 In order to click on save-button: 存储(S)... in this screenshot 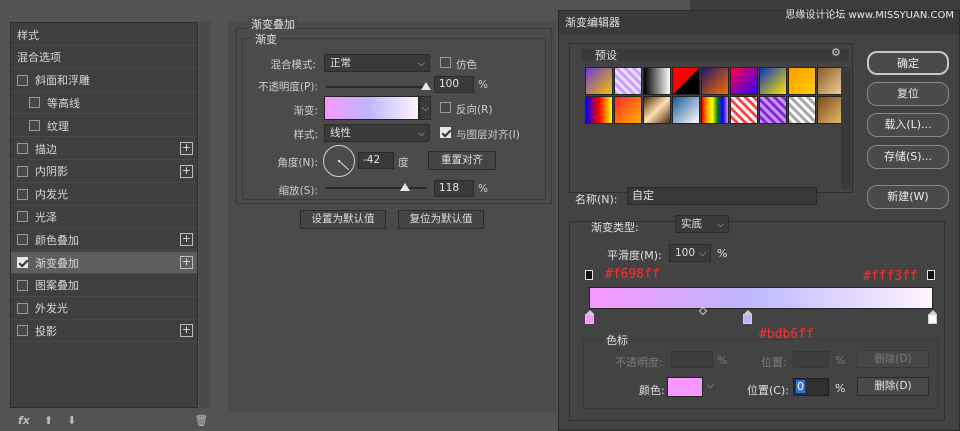, I will do `click(908, 157)`.